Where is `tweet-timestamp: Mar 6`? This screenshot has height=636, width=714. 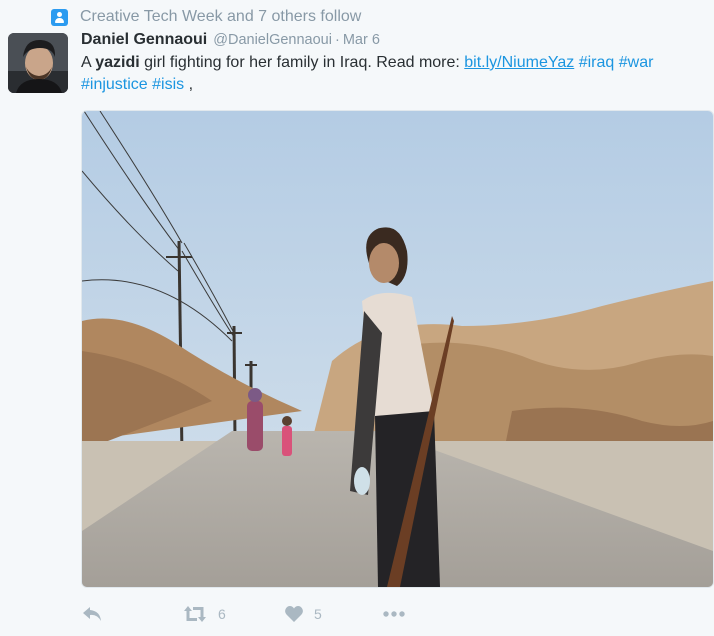
tweet-timestamp: Mar 6 is located at coordinates (361, 40).